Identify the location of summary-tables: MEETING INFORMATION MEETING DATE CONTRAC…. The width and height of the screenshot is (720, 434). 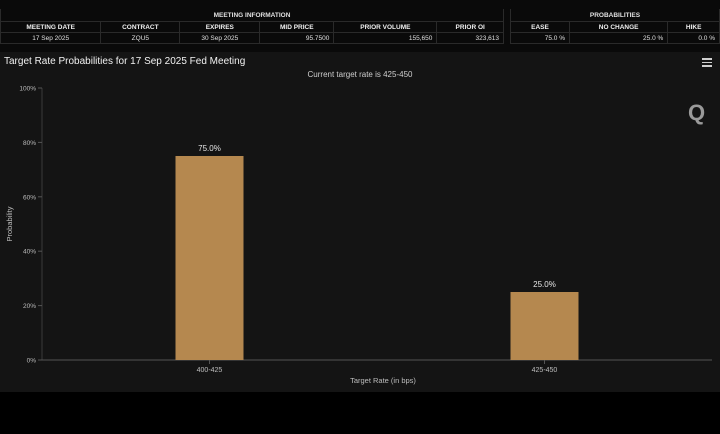
(360, 26).